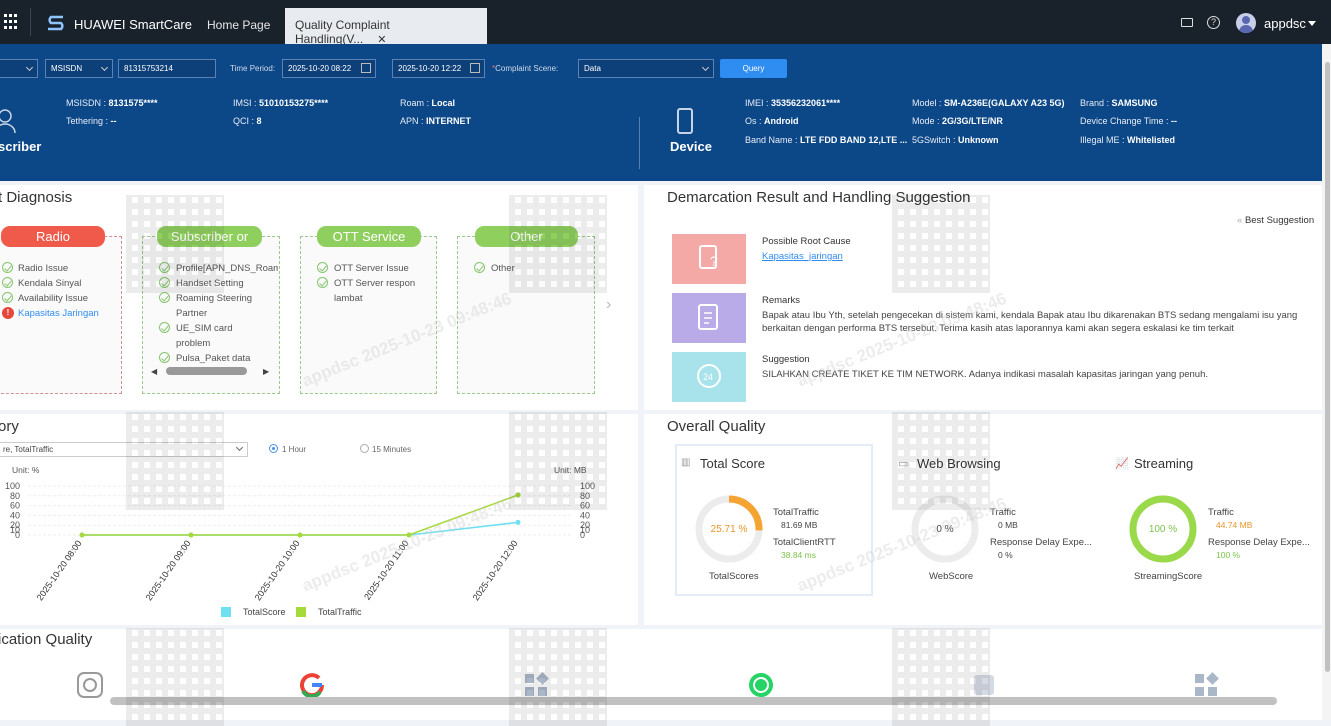 This screenshot has height=726, width=1331. Describe the element at coordinates (312, 685) in the screenshot. I see `google-icon` at that location.